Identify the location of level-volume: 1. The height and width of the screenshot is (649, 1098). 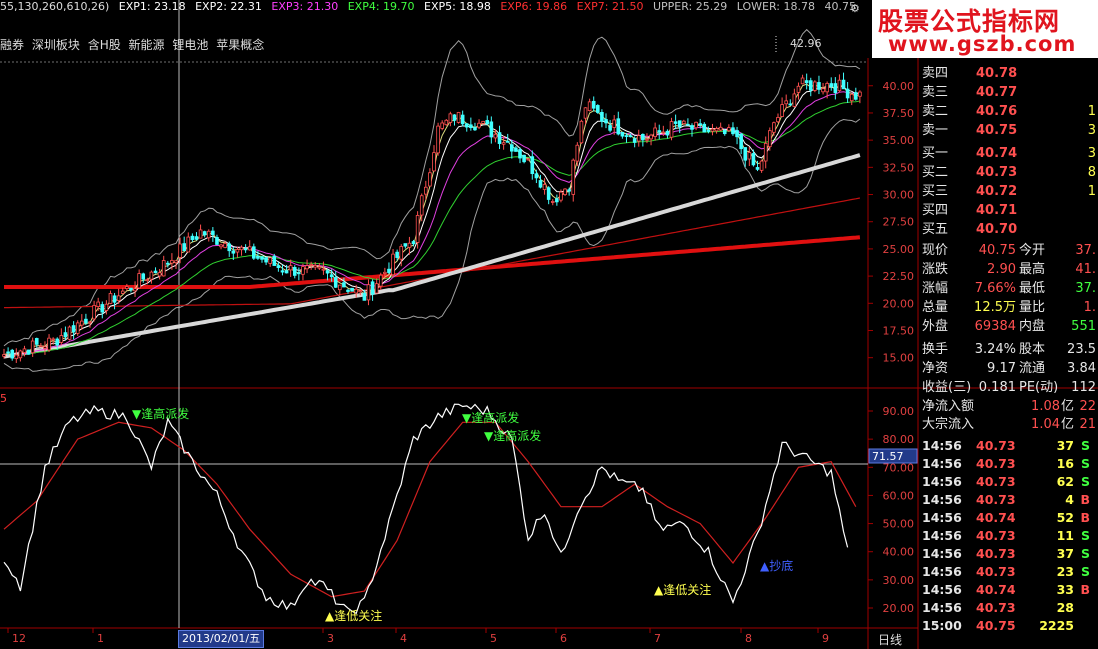
(1091, 111).